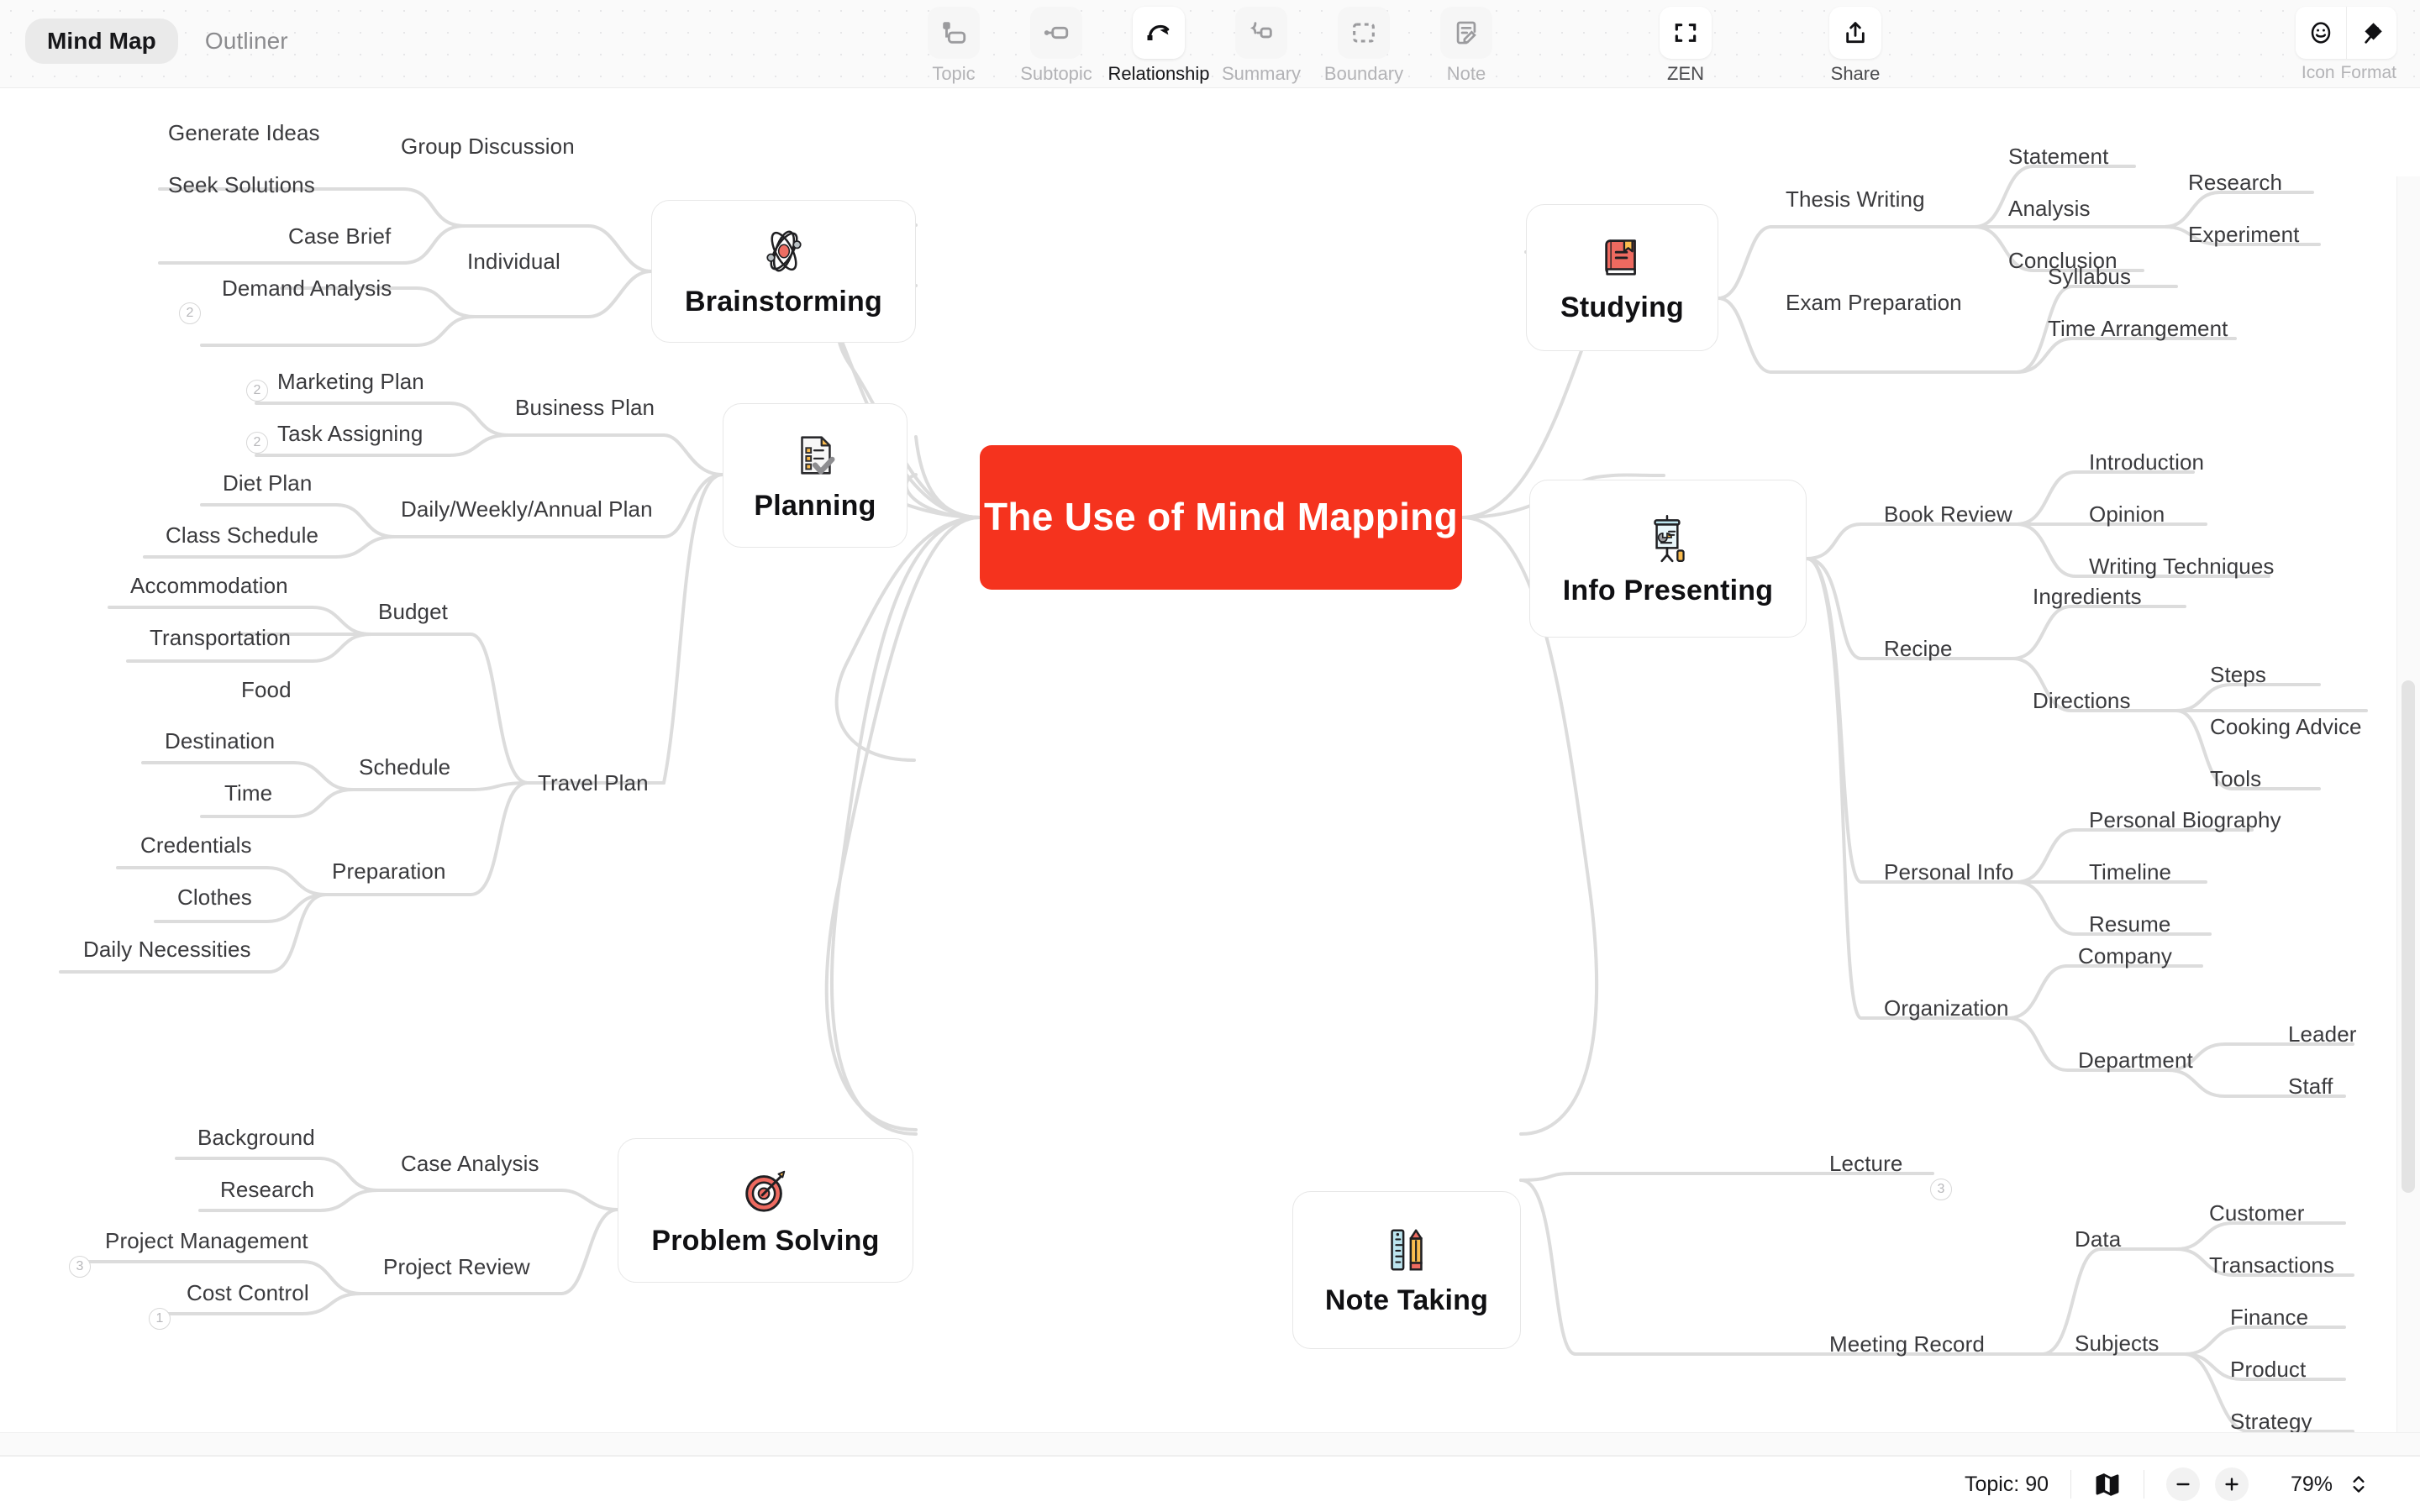  Describe the element at coordinates (1407, 1270) in the screenshot. I see `branch-card-note-taking: Note Taking` at that location.